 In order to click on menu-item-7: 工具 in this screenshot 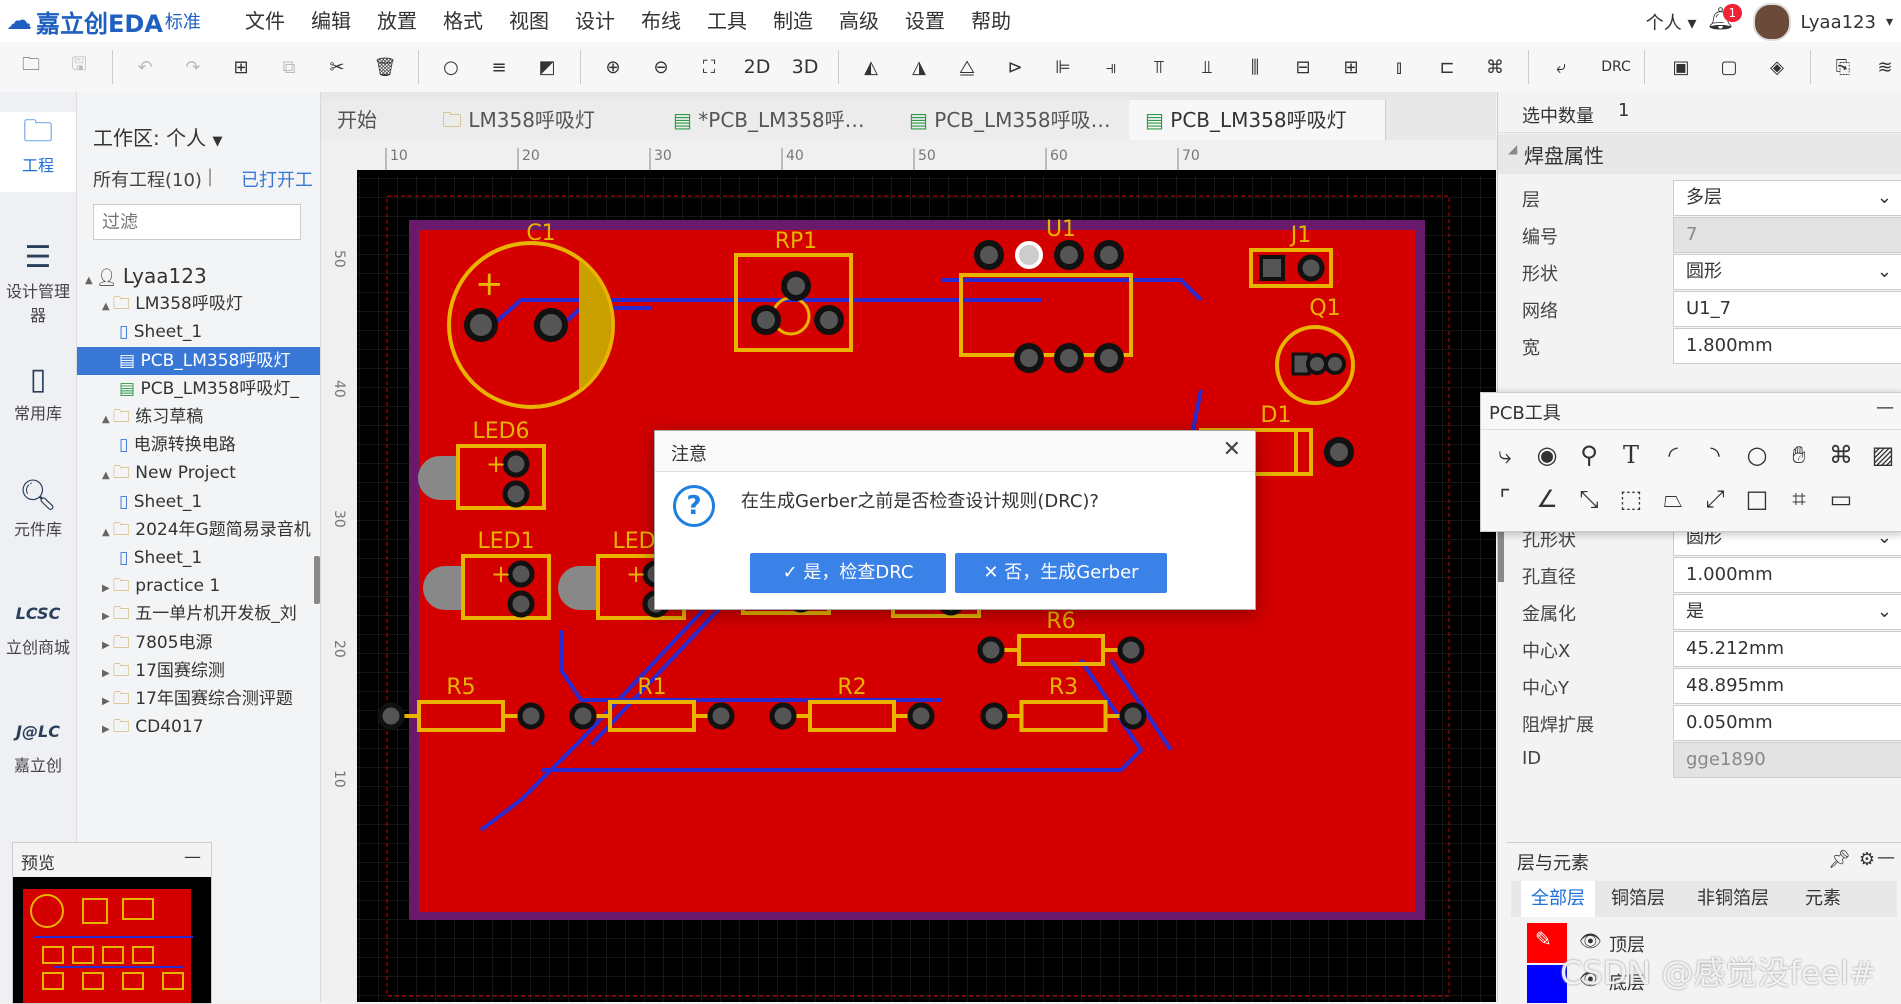, I will do `click(727, 21)`.